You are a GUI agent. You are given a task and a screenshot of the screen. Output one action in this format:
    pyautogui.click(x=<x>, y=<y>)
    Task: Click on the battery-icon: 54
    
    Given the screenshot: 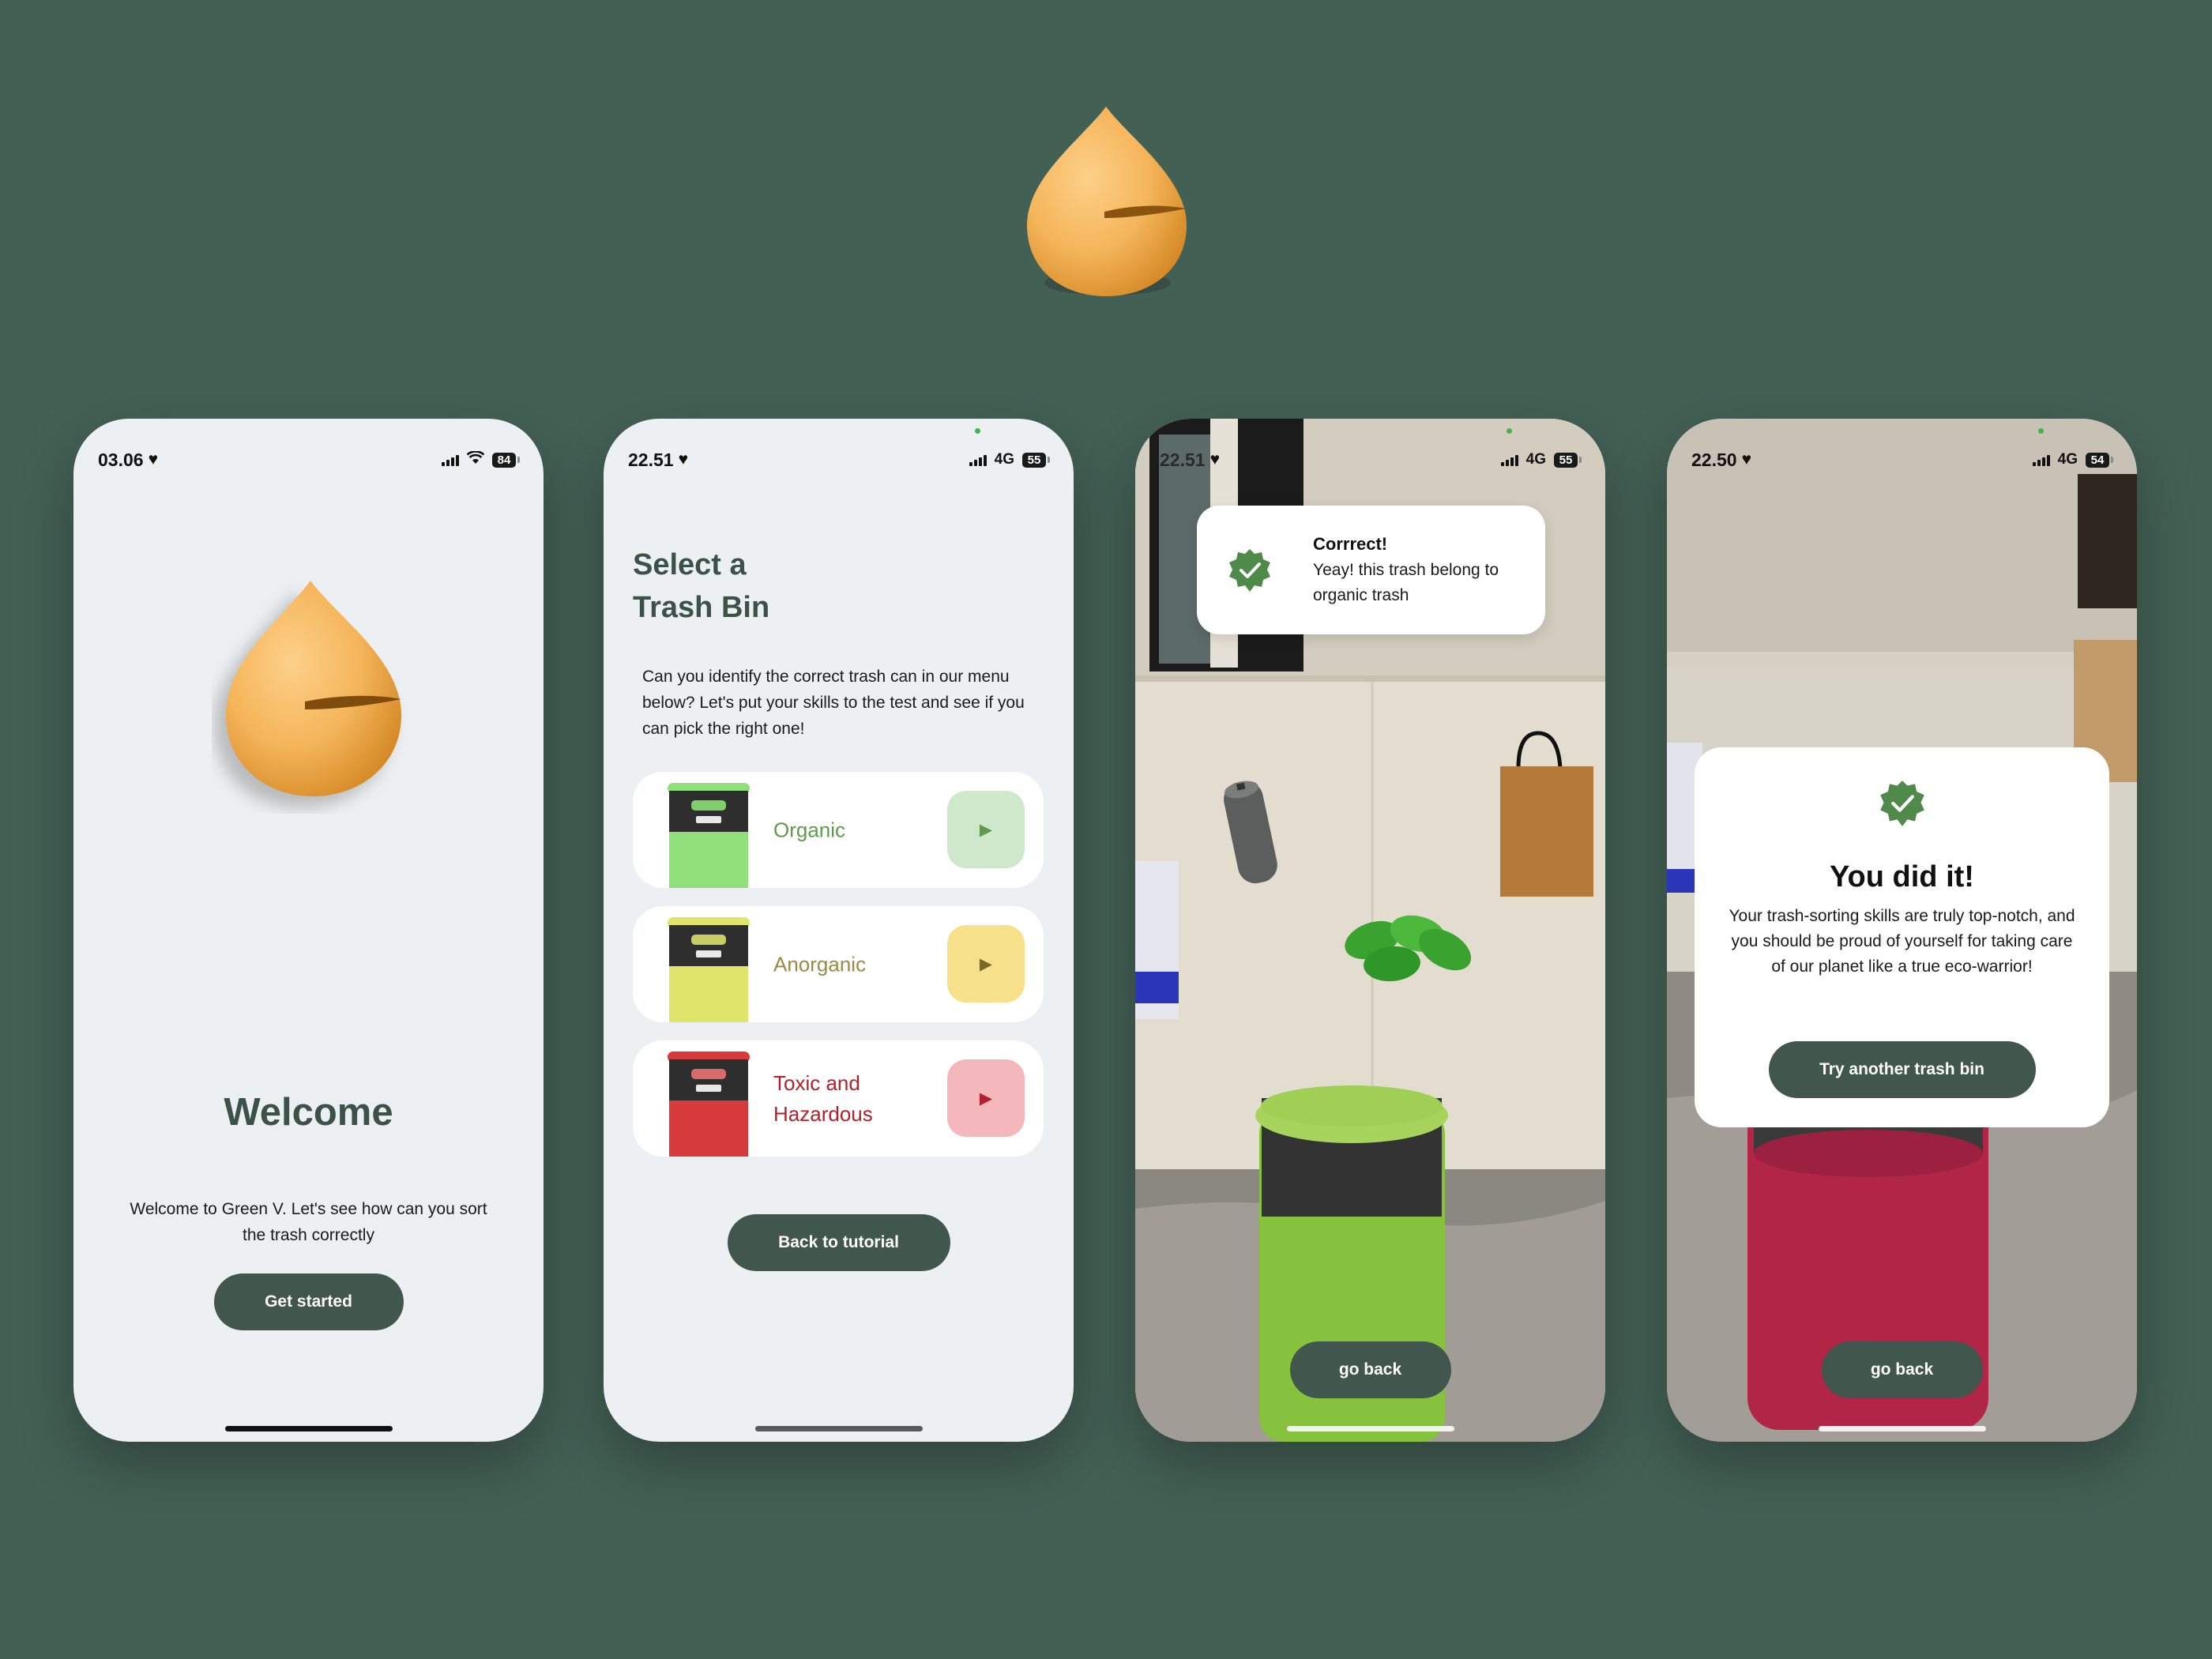 What is the action you would take?
    pyautogui.click(x=2098, y=460)
    